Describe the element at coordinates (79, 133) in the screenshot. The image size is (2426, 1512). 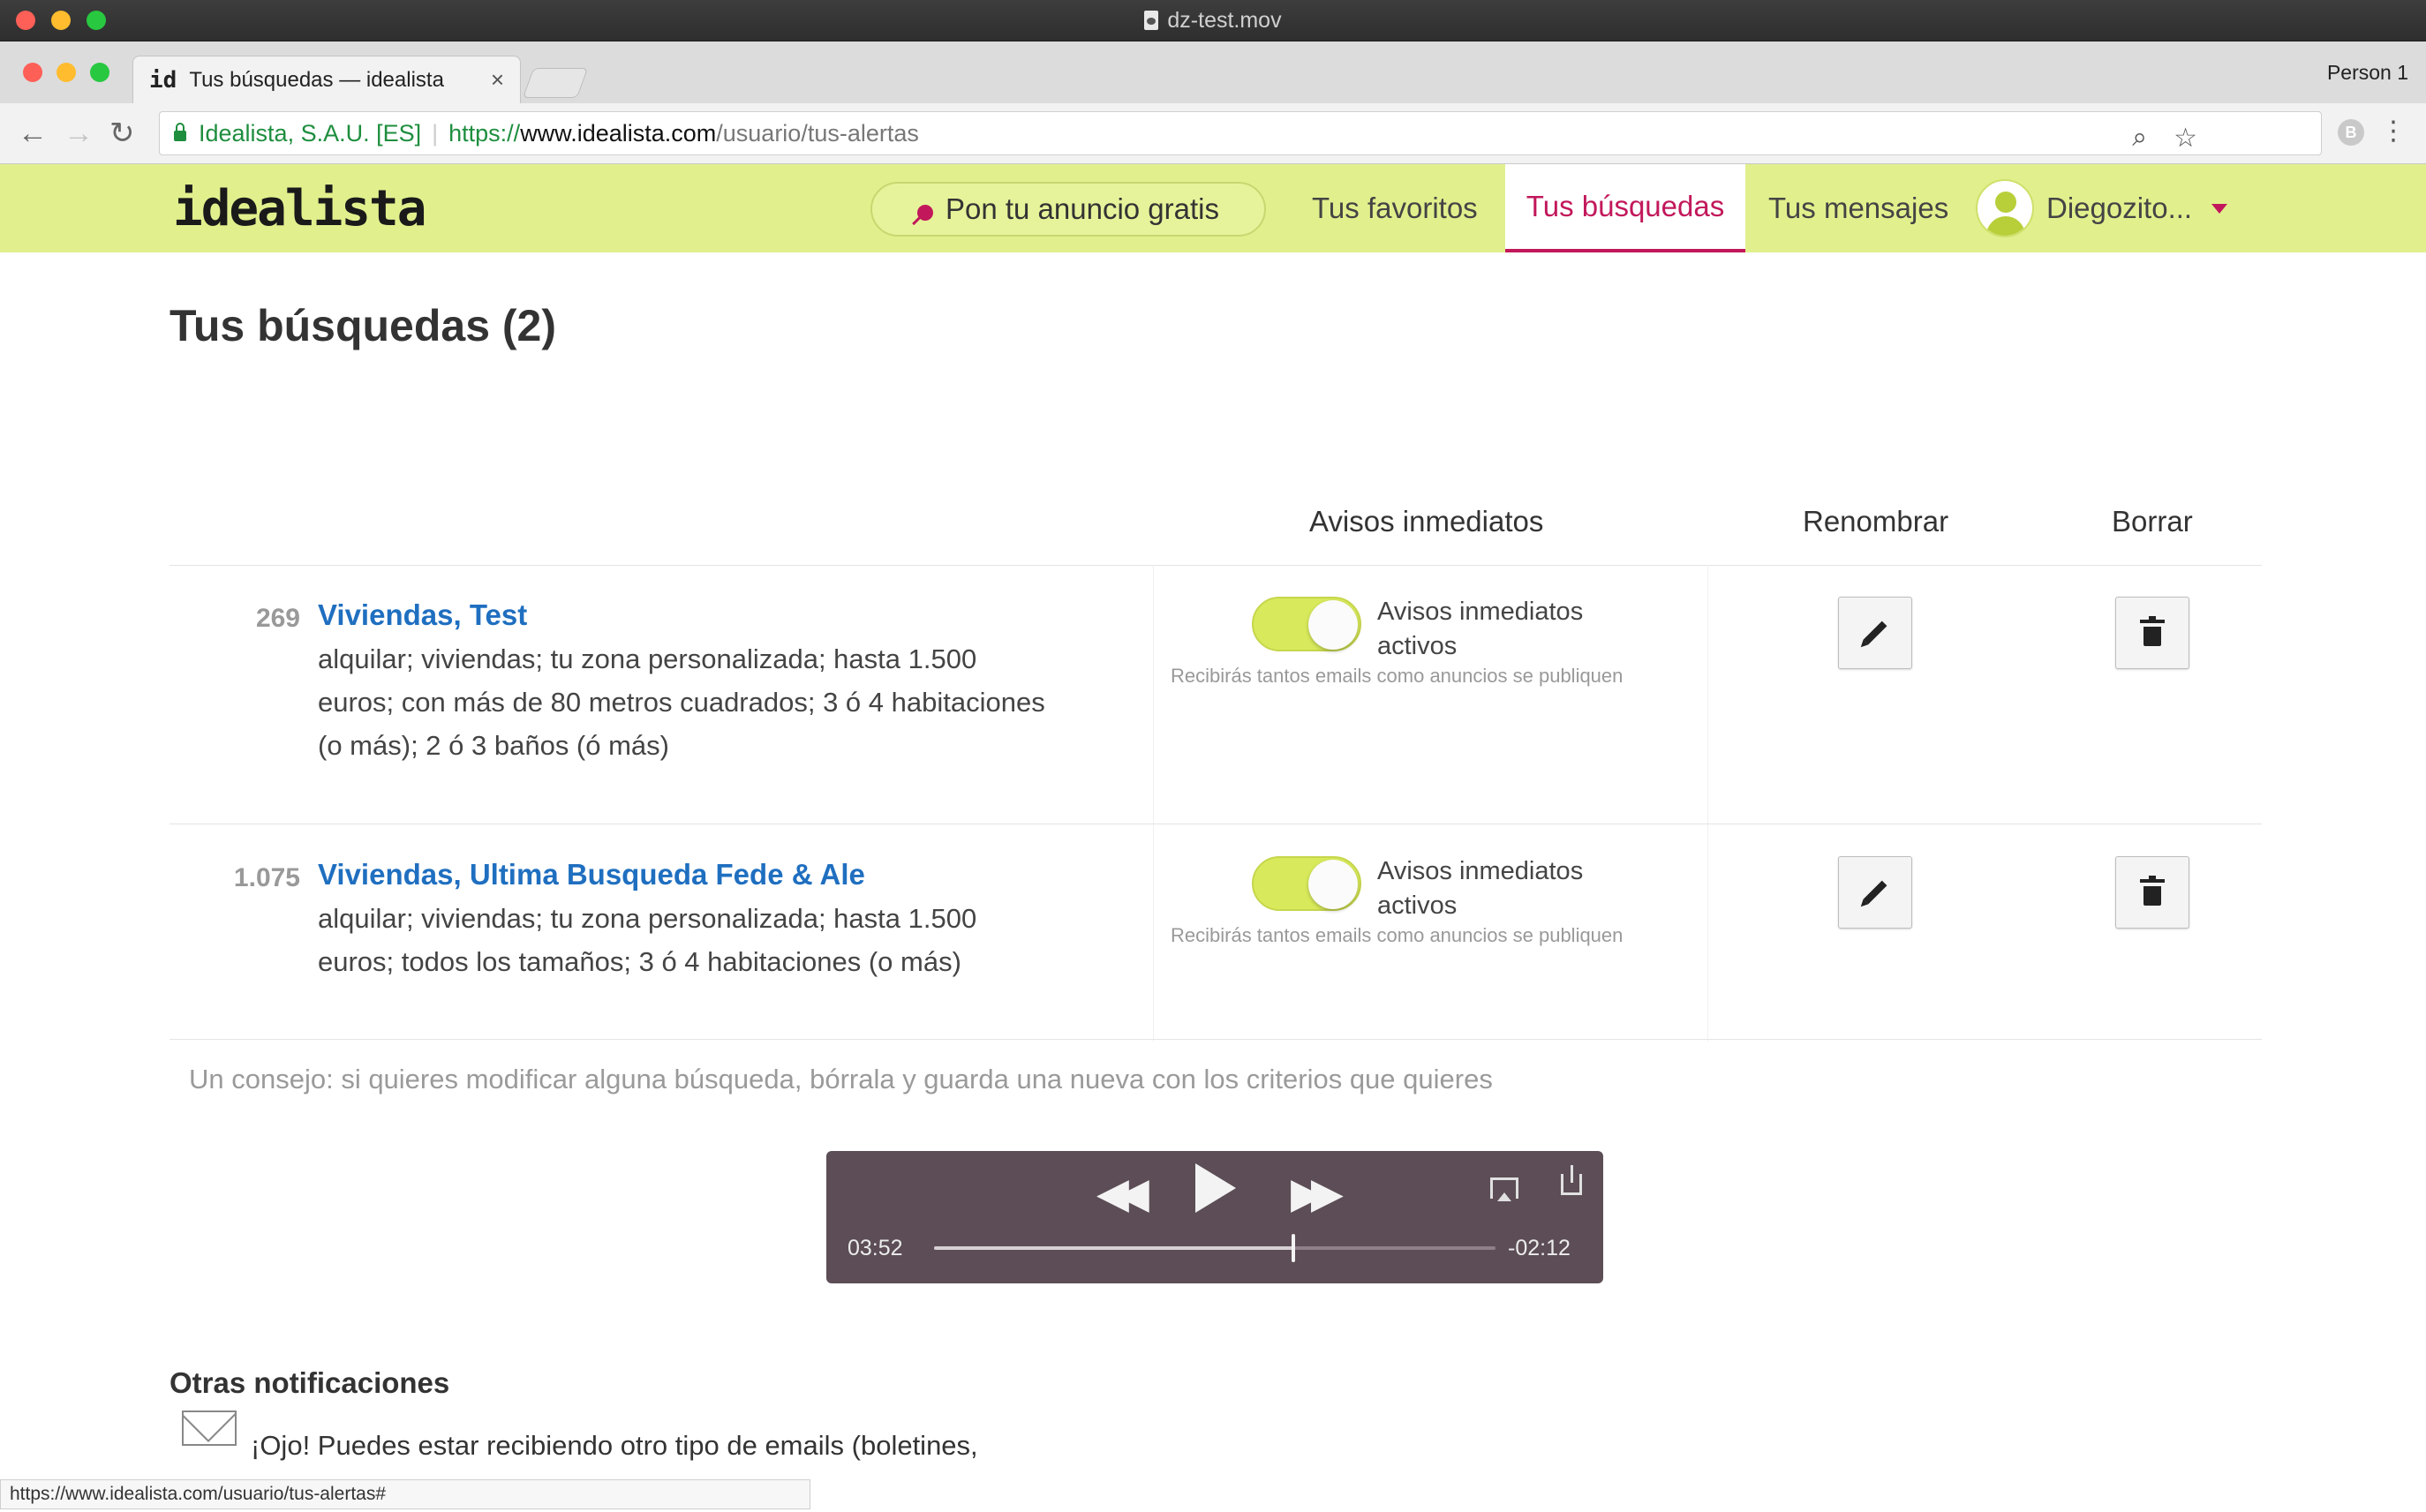
I see `forward-arrow-icon: →` at that location.